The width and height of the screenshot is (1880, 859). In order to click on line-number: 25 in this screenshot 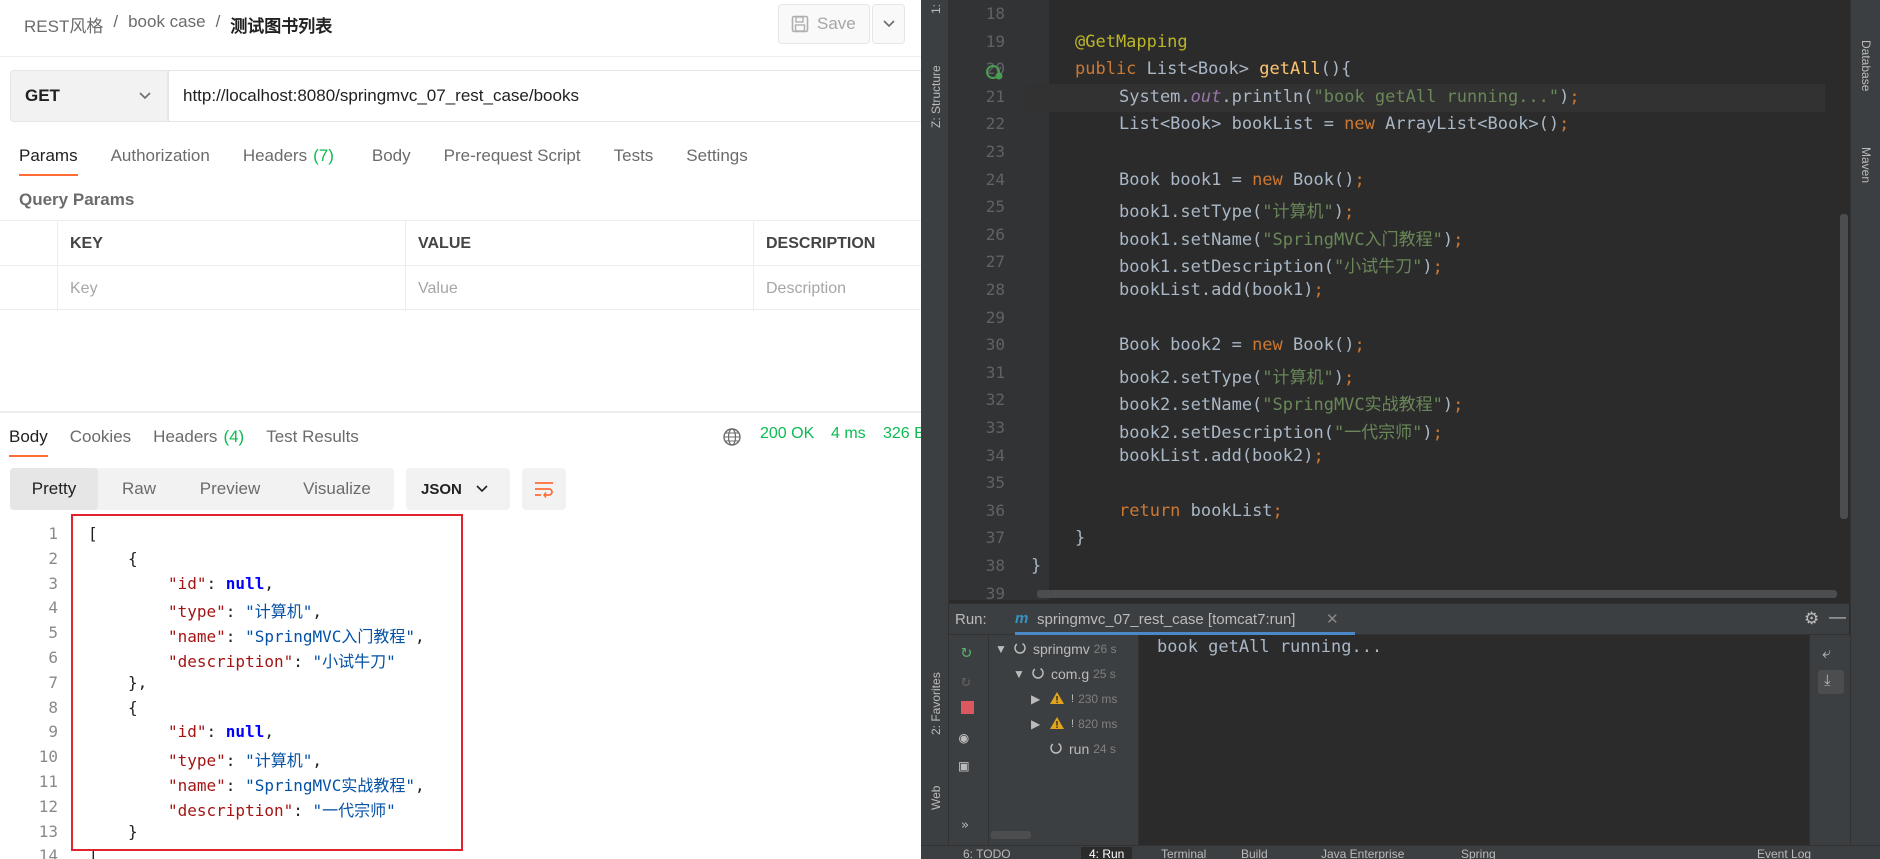, I will do `click(995, 207)`.